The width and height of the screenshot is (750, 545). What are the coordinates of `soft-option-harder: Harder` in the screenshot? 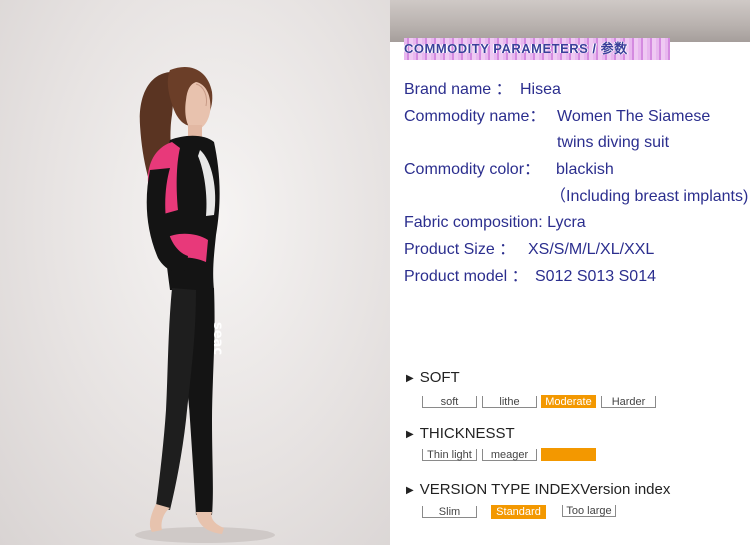 It's located at (628, 402).